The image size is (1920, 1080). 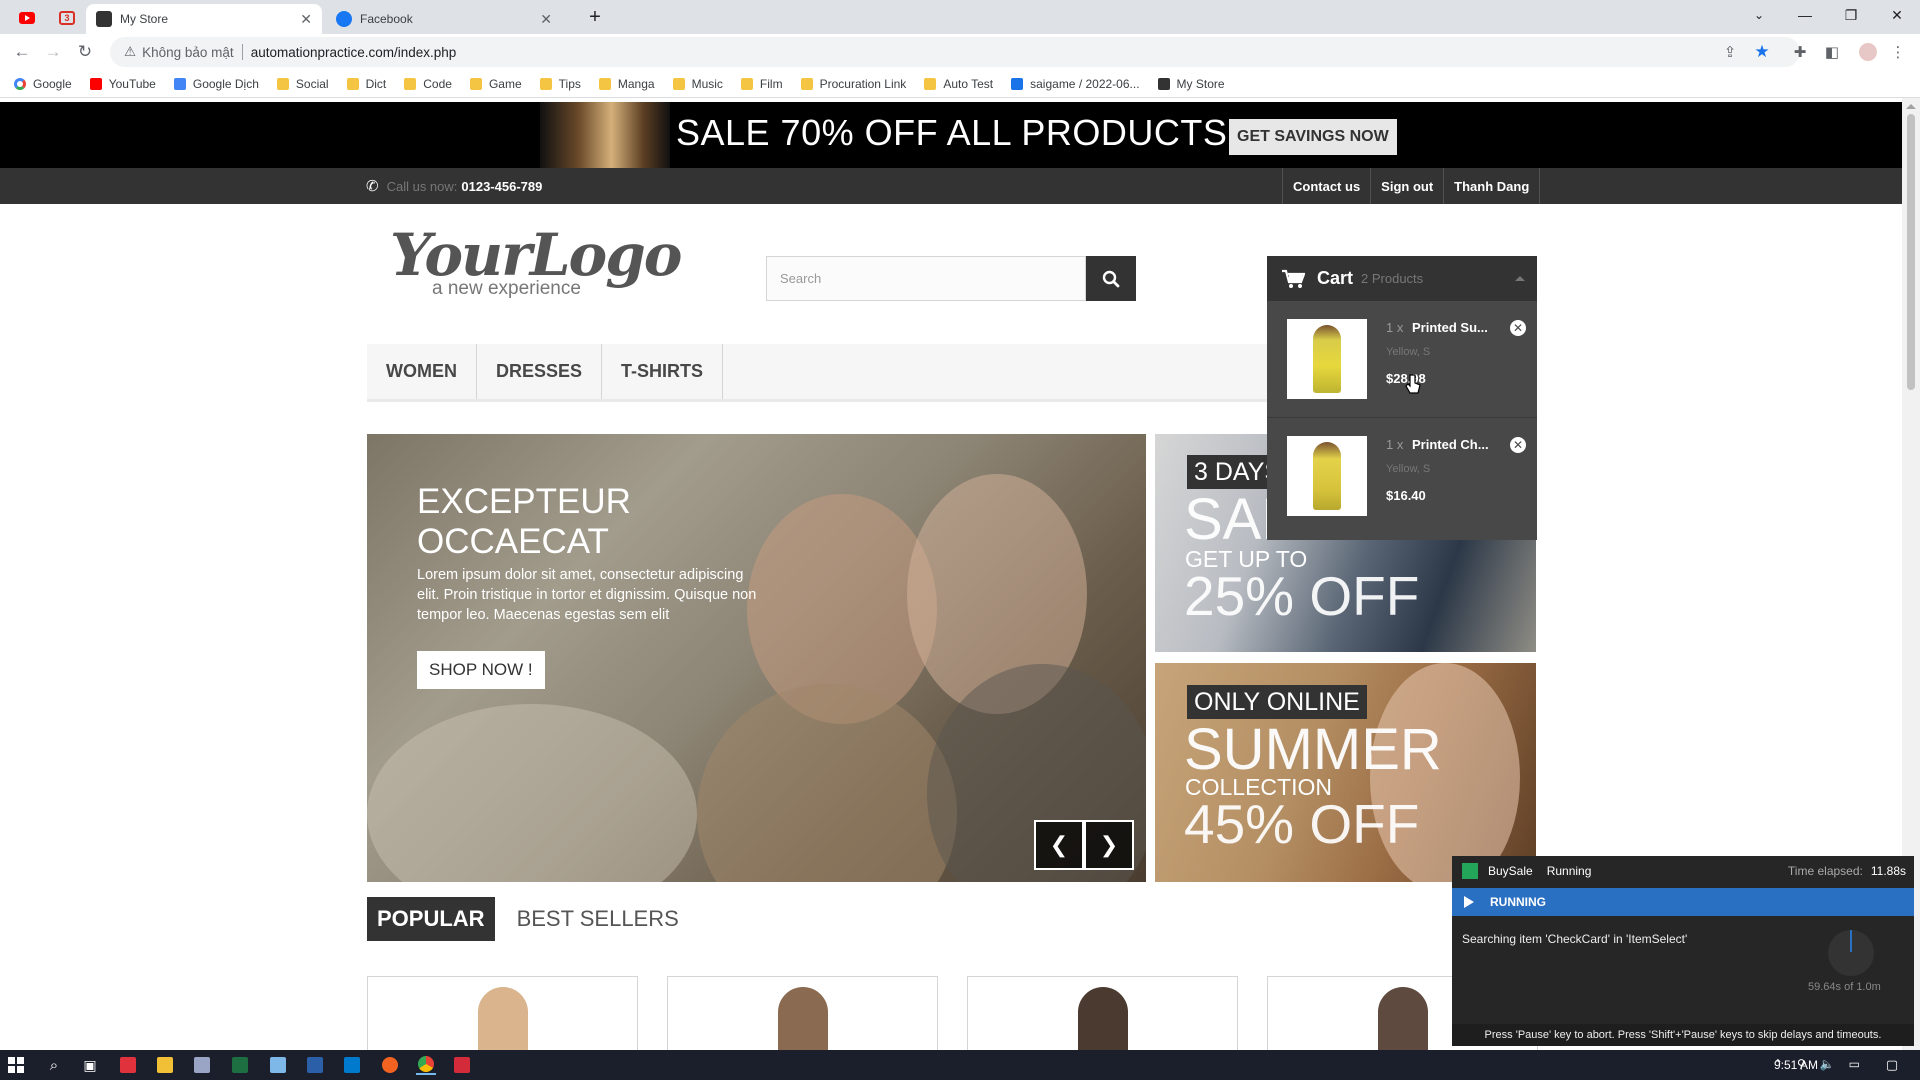 What do you see at coordinates (569, 83) in the screenshot?
I see `bookmark-label: Tips` at bounding box center [569, 83].